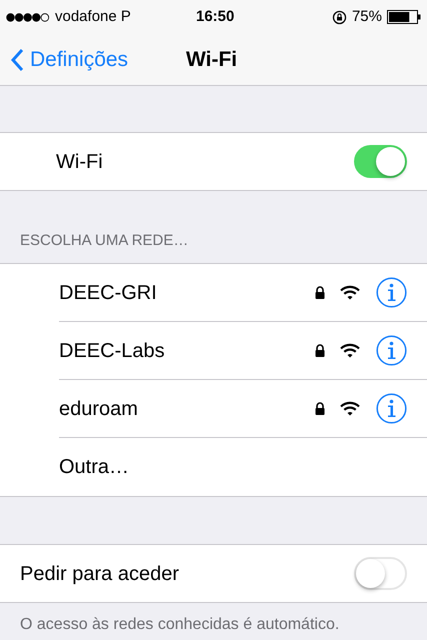 This screenshot has height=640, width=427. I want to click on signal-icon, so click(28, 17).